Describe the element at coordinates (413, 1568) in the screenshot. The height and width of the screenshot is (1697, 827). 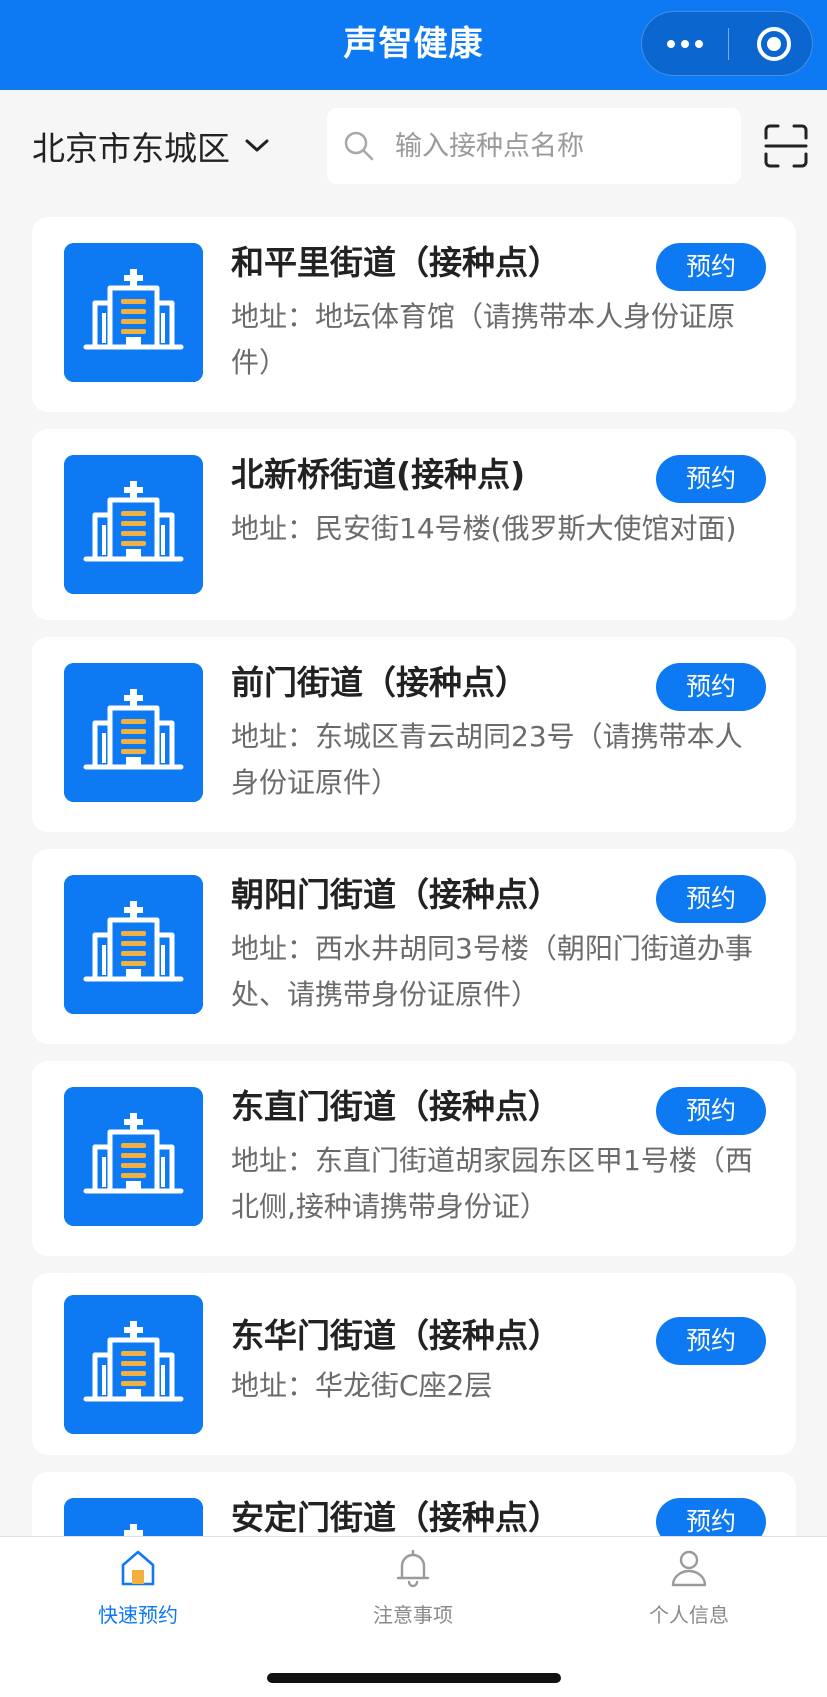
I see `bell-icon` at that location.